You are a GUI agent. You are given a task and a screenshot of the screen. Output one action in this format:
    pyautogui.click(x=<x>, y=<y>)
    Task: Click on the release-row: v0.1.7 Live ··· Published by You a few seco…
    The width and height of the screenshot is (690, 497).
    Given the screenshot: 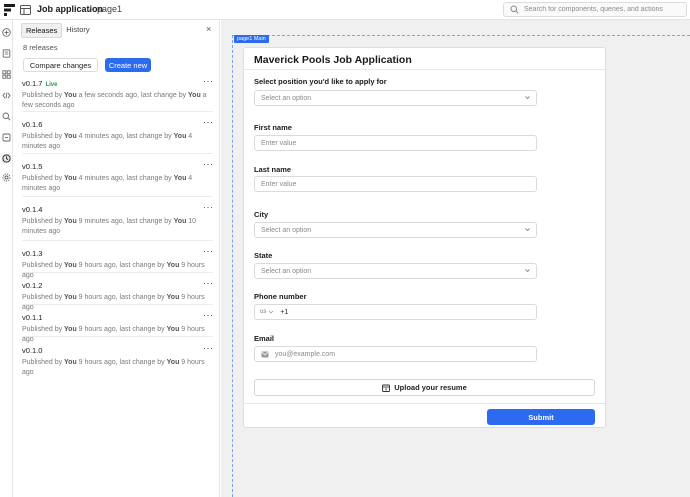 What is the action you would take?
    pyautogui.click(x=118, y=94)
    